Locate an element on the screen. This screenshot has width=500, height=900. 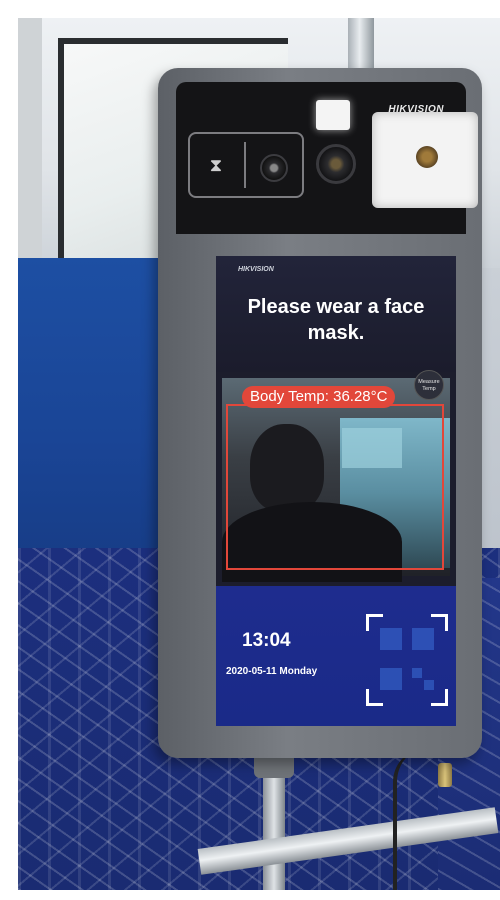
thermal-camera-box: ⧗ is located at coordinates (246, 165).